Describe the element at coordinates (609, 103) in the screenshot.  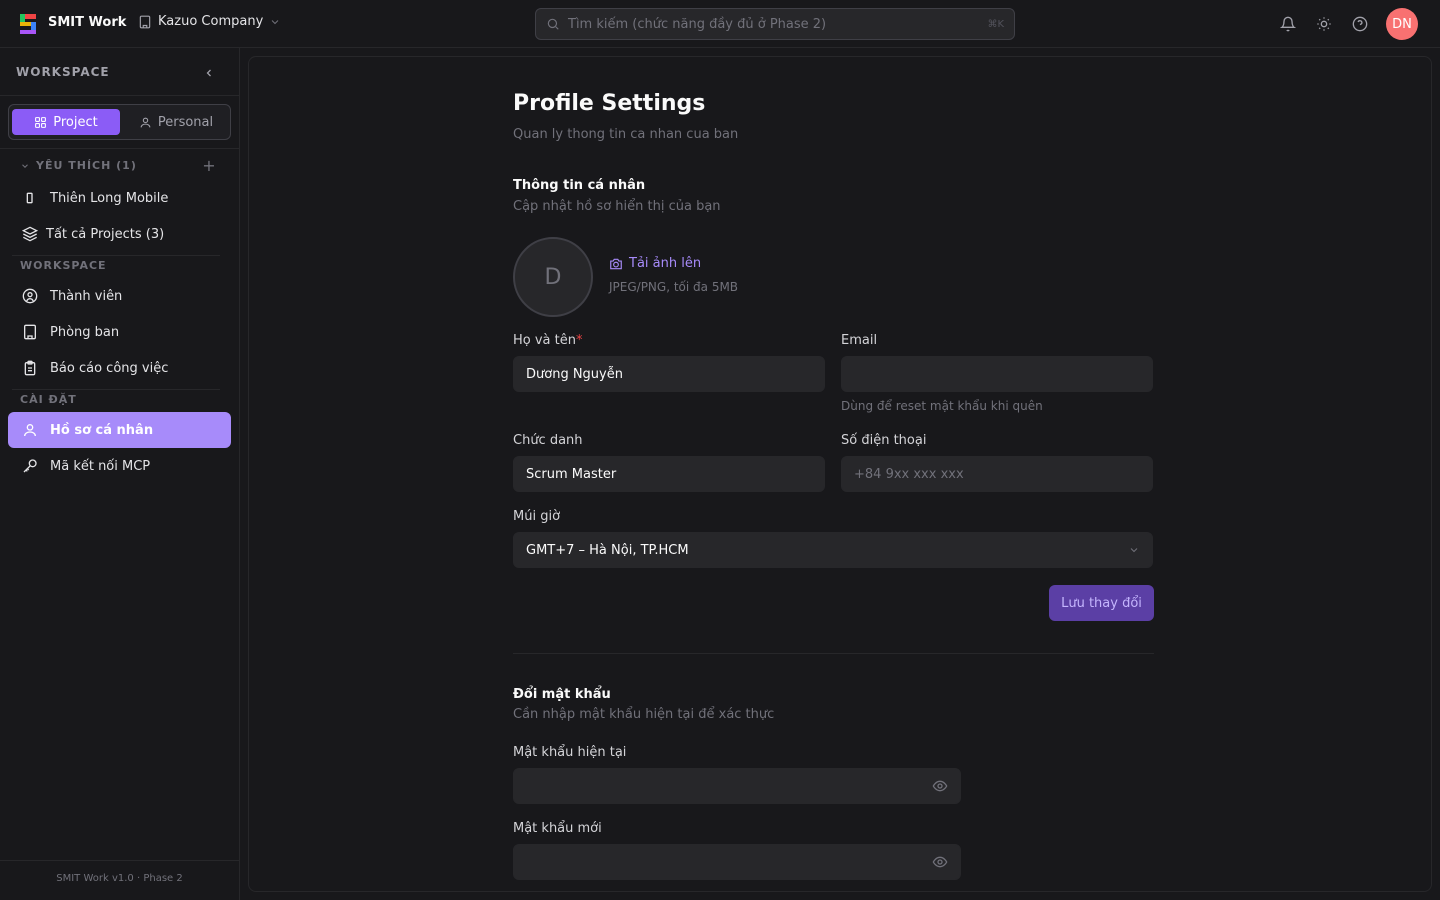
I see `page-title: Profile Settings` at that location.